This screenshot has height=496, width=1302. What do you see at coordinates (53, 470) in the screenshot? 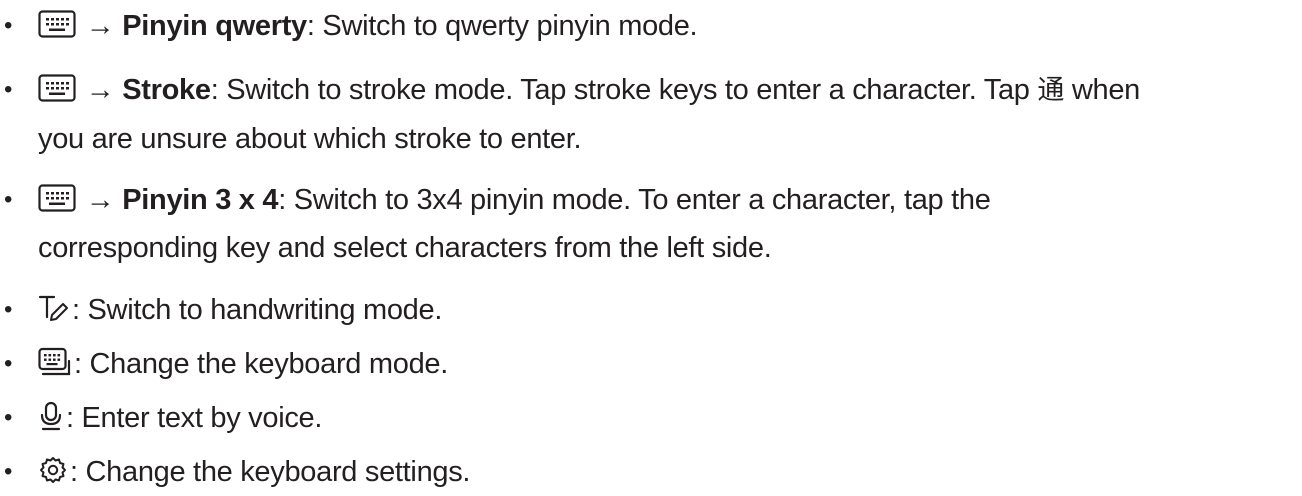
I see `gear-icon` at bounding box center [53, 470].